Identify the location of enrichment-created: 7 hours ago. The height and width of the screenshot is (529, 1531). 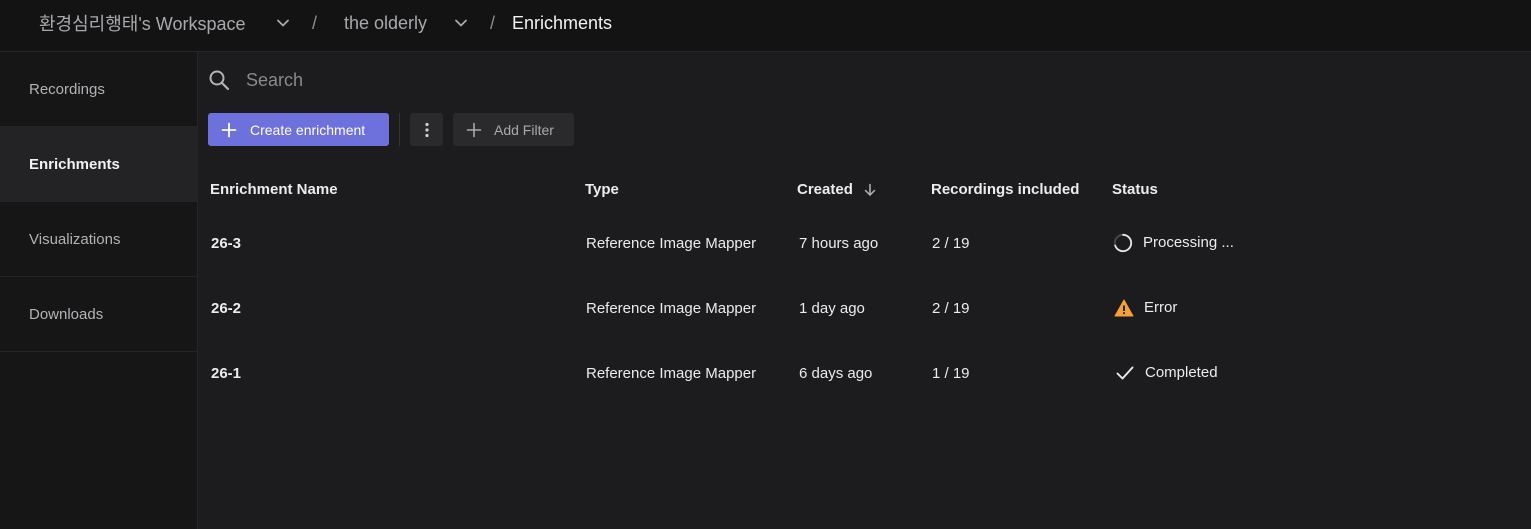
(839, 243).